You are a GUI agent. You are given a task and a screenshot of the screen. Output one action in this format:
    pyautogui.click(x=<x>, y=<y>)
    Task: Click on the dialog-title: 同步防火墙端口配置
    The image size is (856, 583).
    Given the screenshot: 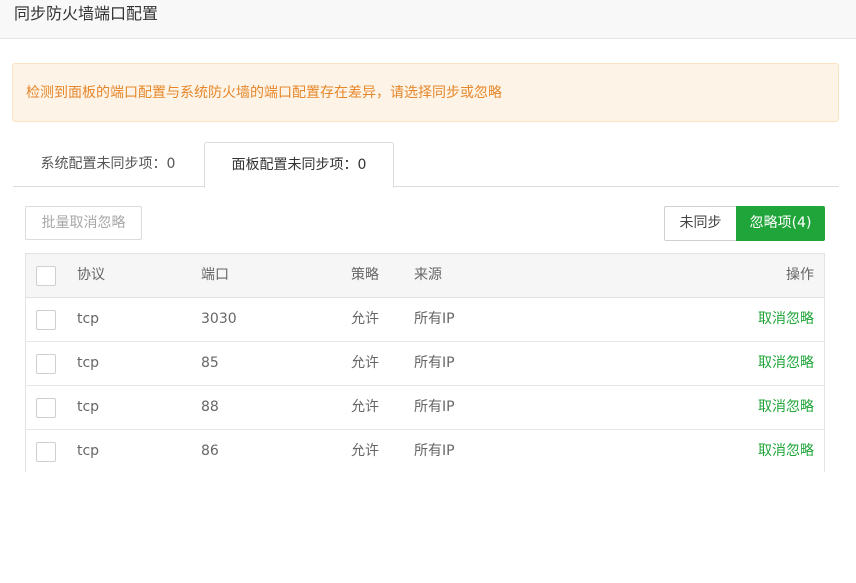 What is the action you would take?
    pyautogui.click(x=86, y=13)
    